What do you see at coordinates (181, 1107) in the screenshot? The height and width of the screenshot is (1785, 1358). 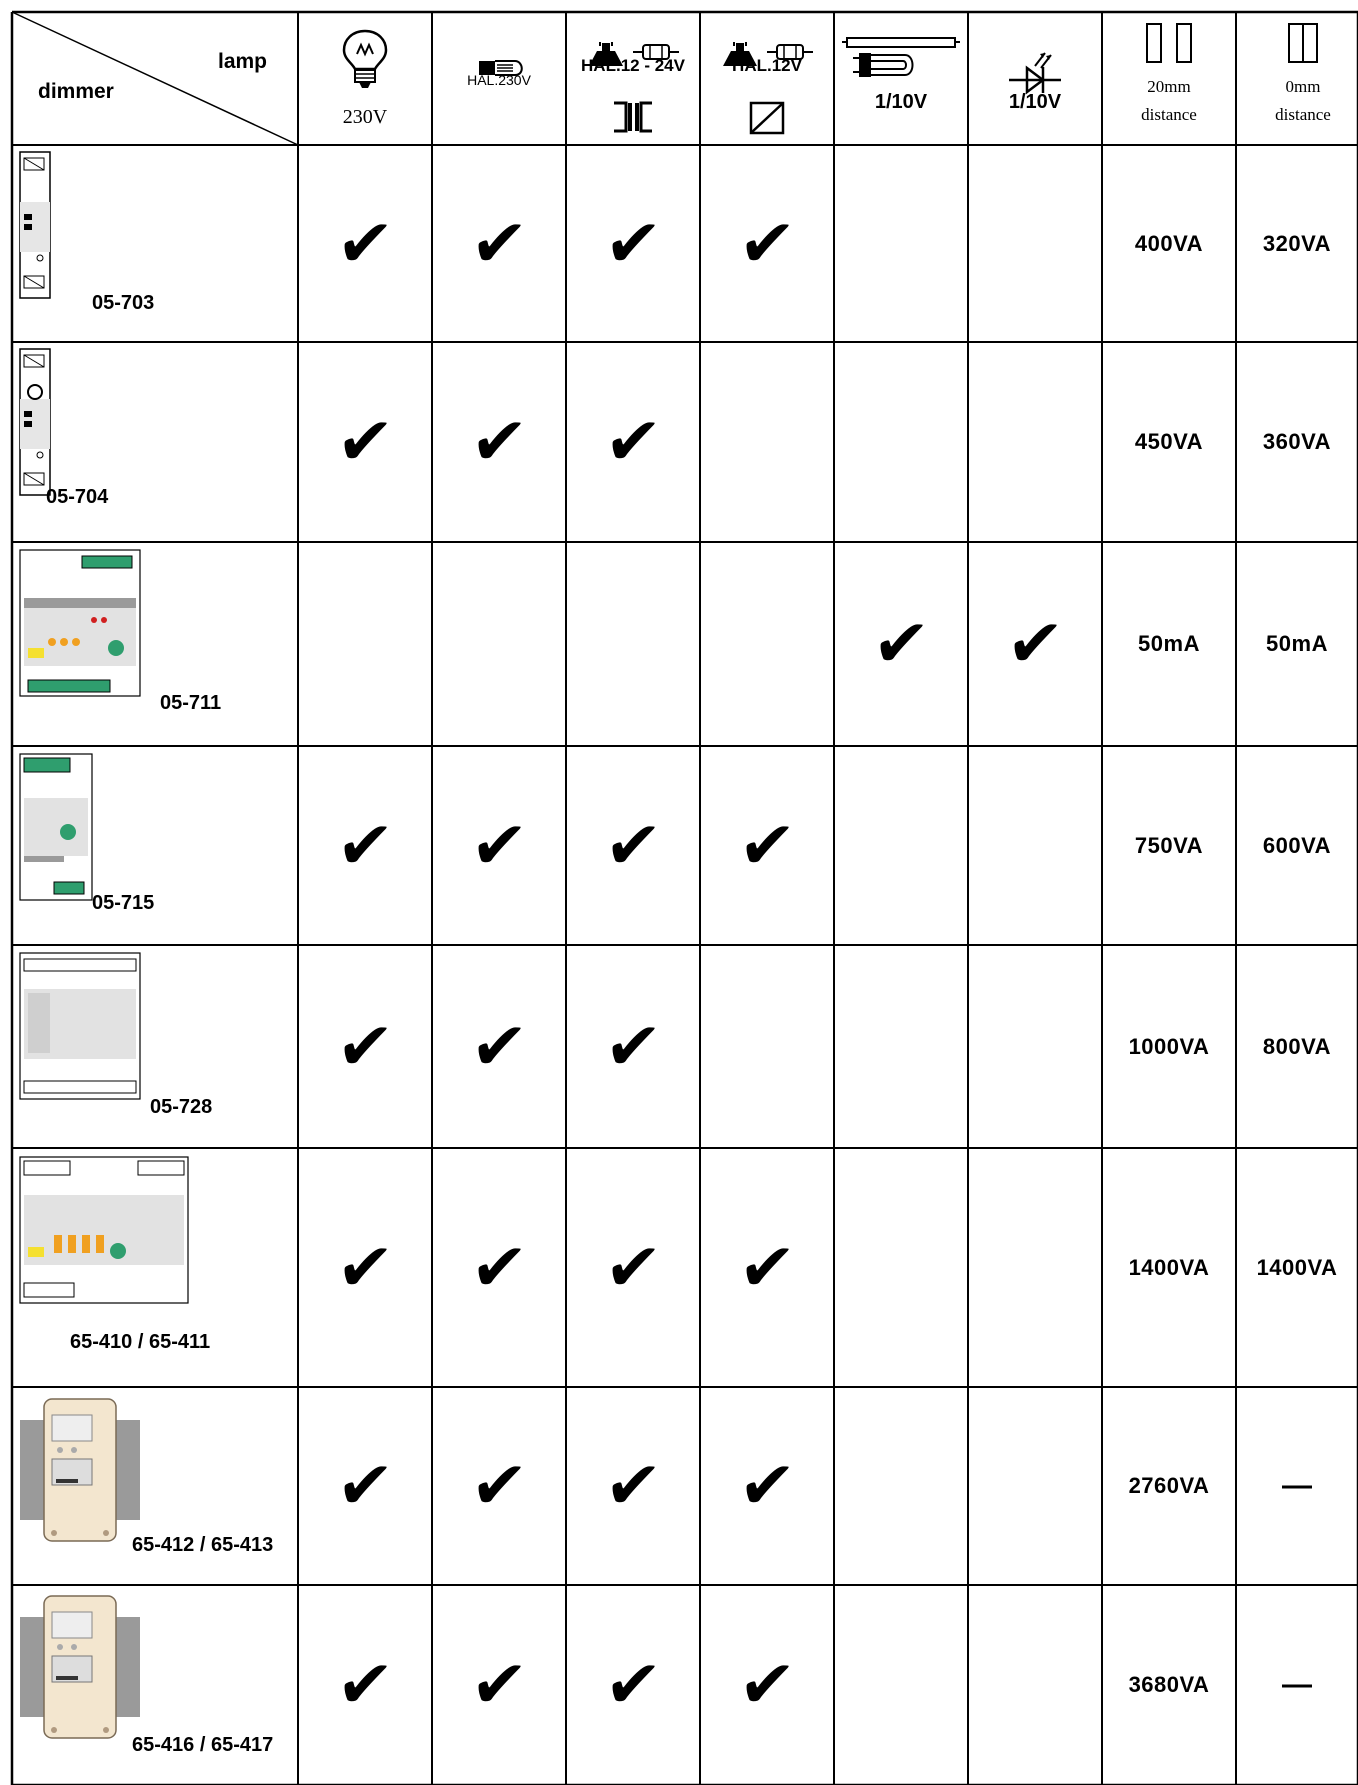 I see `model-number-label: 05-728` at bounding box center [181, 1107].